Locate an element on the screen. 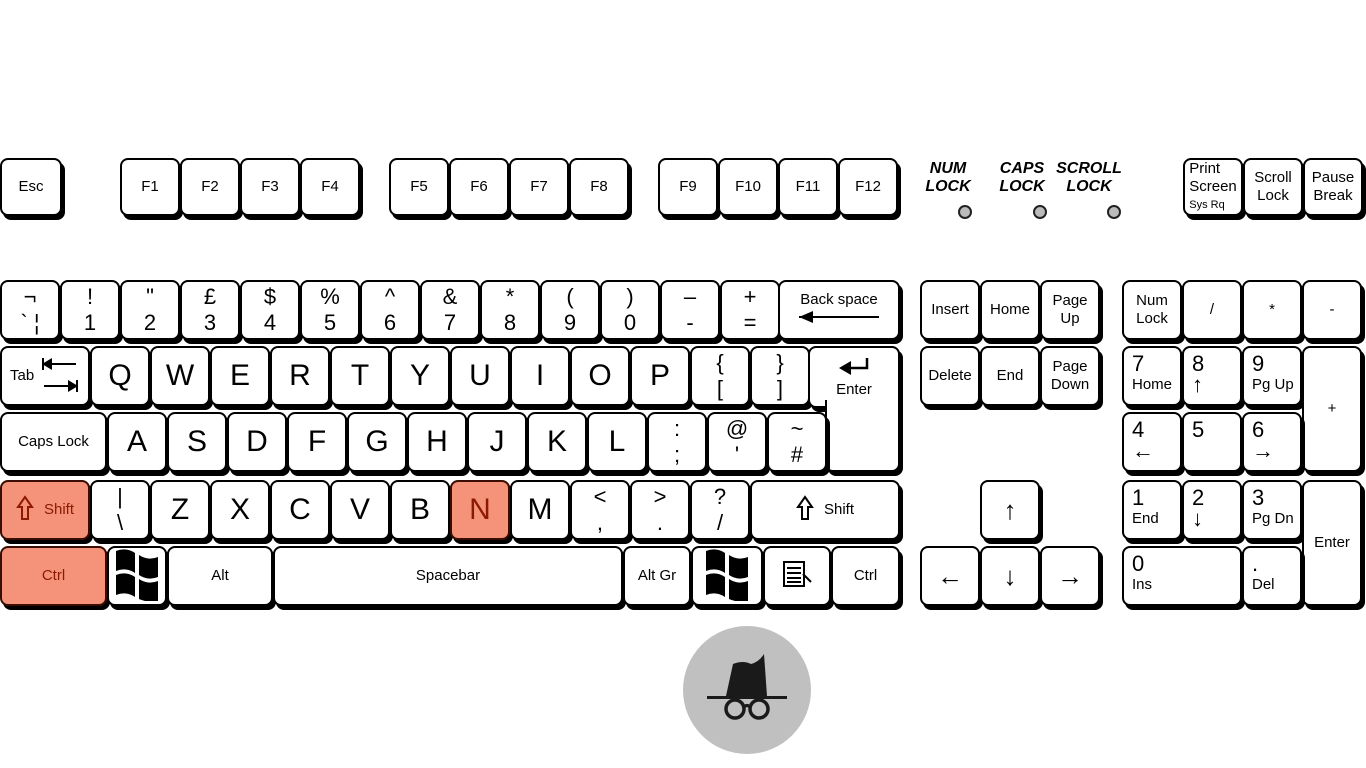  alt-key: Alt is located at coordinates (220, 576).